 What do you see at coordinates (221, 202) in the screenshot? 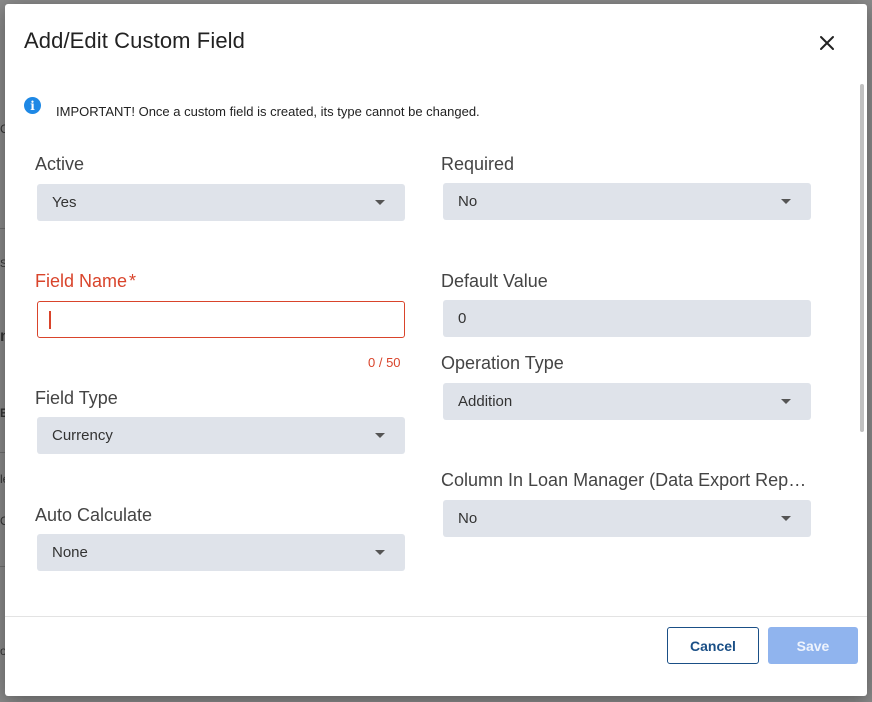
I see `active-select: Yes` at bounding box center [221, 202].